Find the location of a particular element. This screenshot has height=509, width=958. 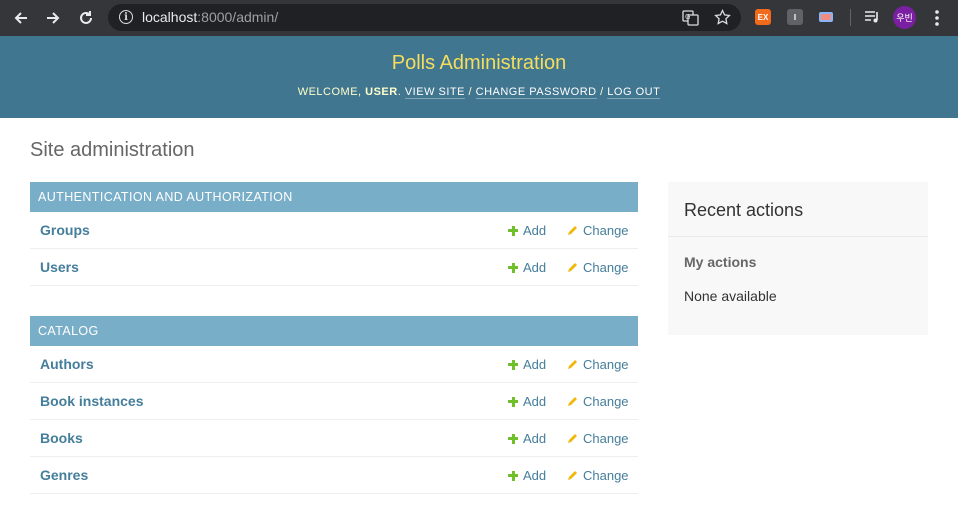

model-row-authors: Authors Add Change is located at coordinates (334, 364).